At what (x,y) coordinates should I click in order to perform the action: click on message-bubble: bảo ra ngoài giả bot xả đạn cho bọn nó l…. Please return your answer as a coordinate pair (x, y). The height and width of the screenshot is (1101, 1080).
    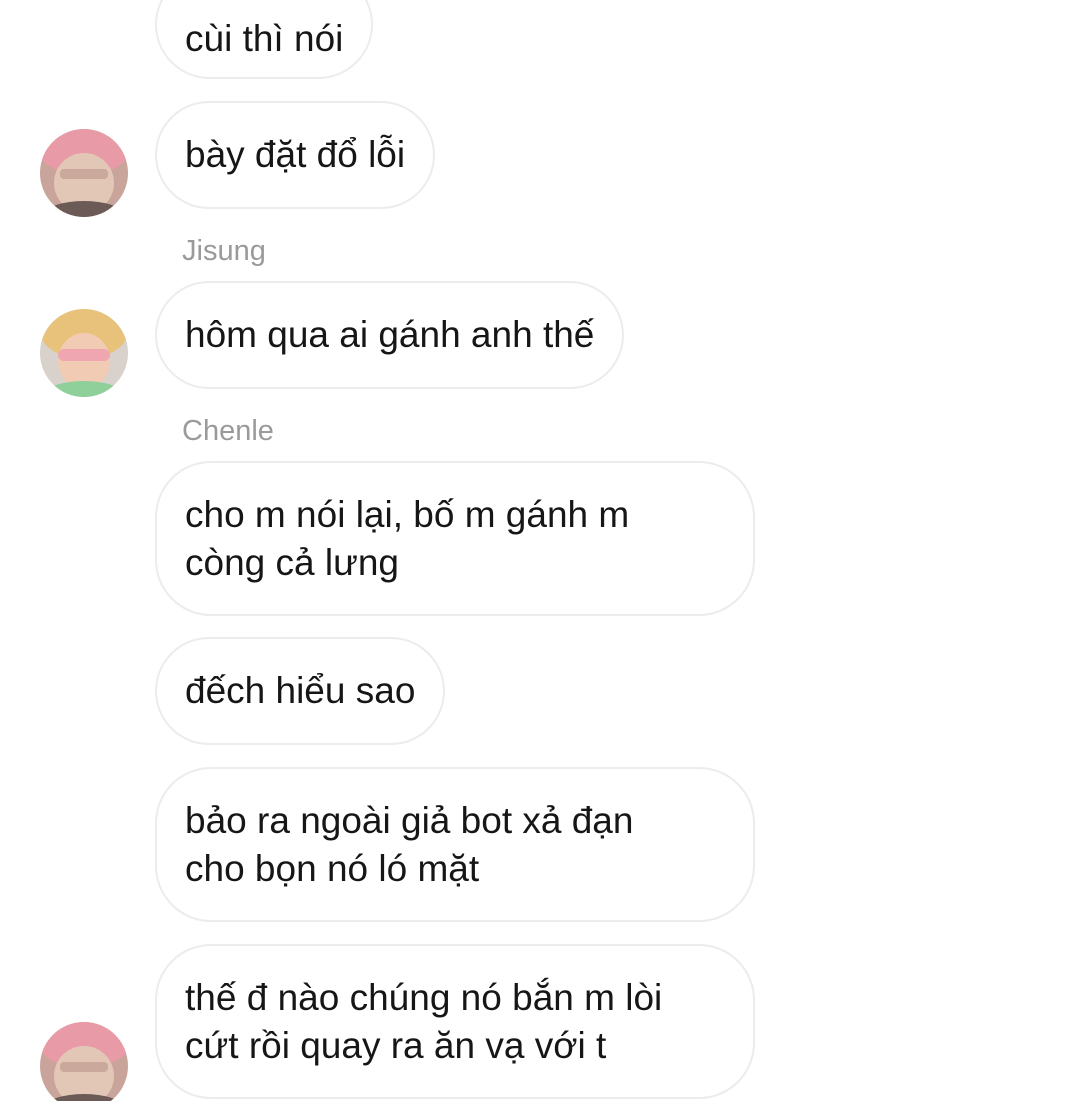
    Looking at the image, I should click on (455, 844).